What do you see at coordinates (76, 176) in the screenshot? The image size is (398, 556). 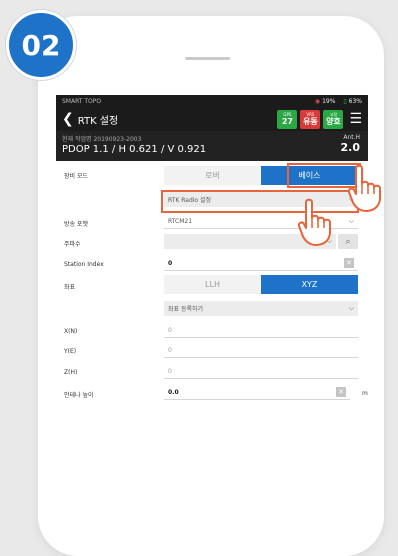 I see `equipment-mode-label: 장비 모드` at bounding box center [76, 176].